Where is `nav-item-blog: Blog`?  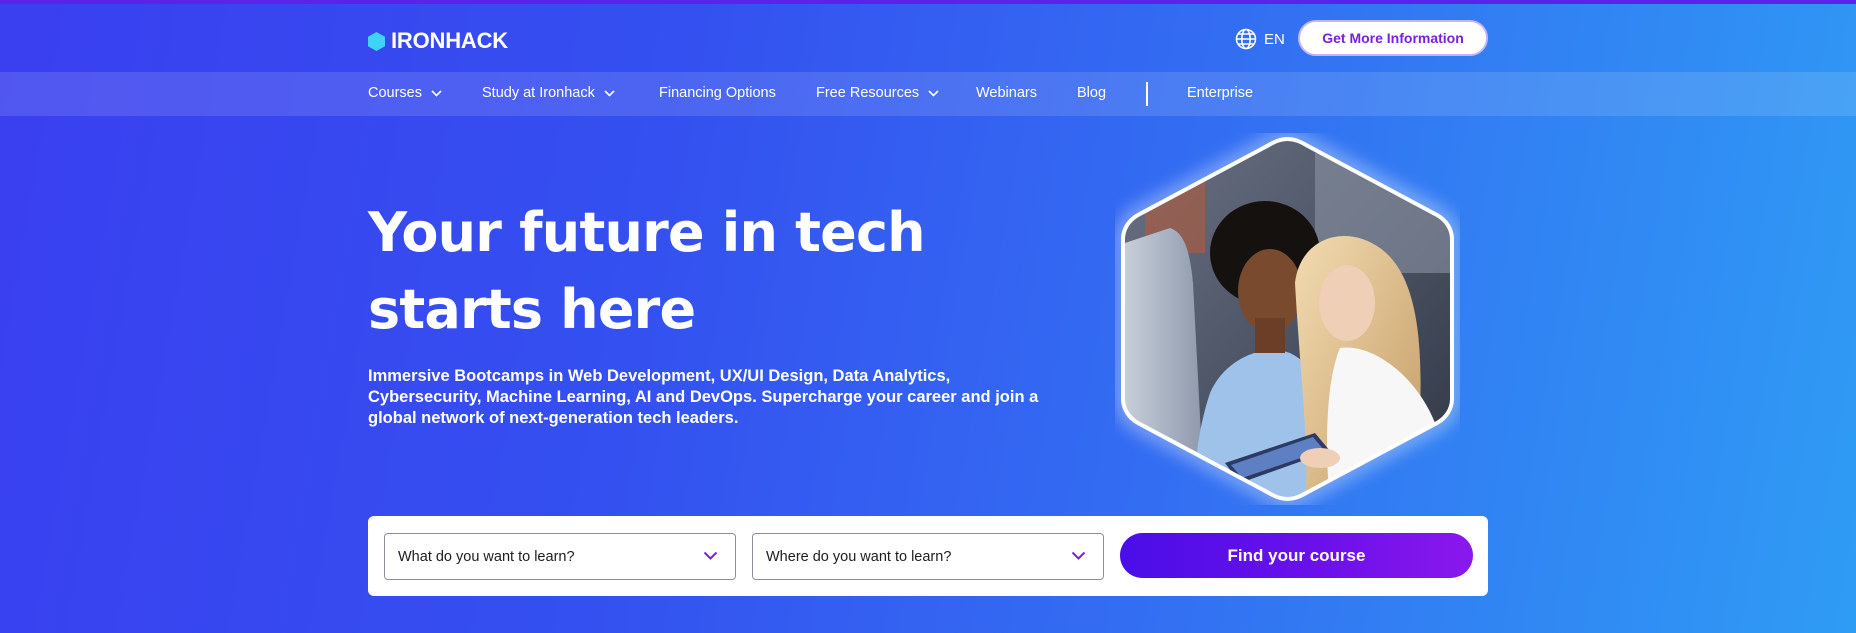 nav-item-blog: Blog is located at coordinates (1091, 93).